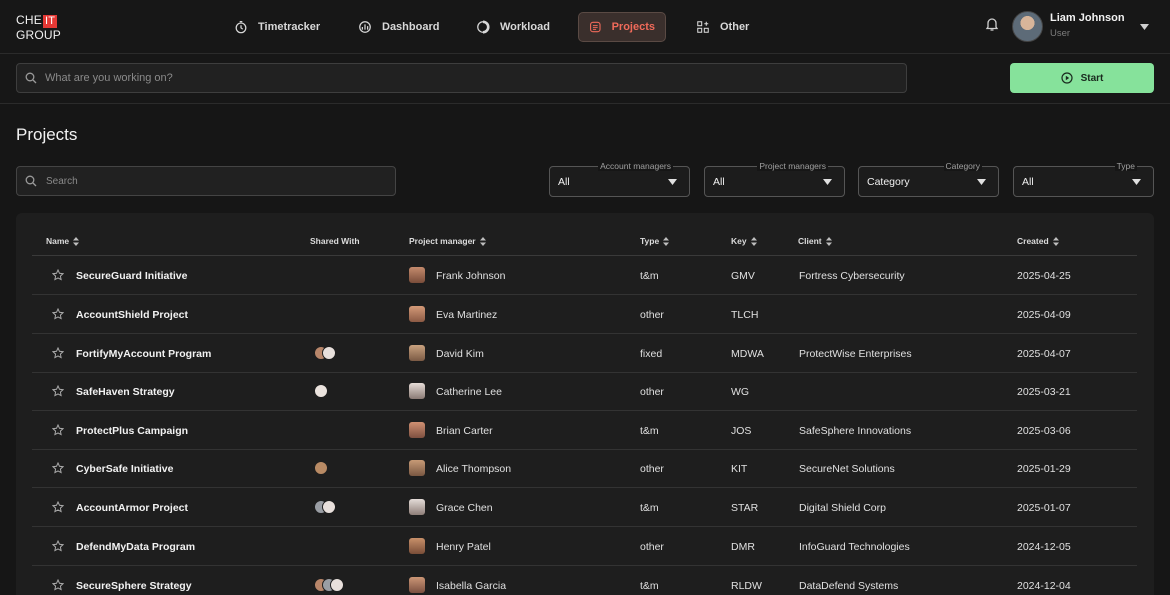  What do you see at coordinates (132, 315) in the screenshot?
I see `project-name: AccountShield Project` at bounding box center [132, 315].